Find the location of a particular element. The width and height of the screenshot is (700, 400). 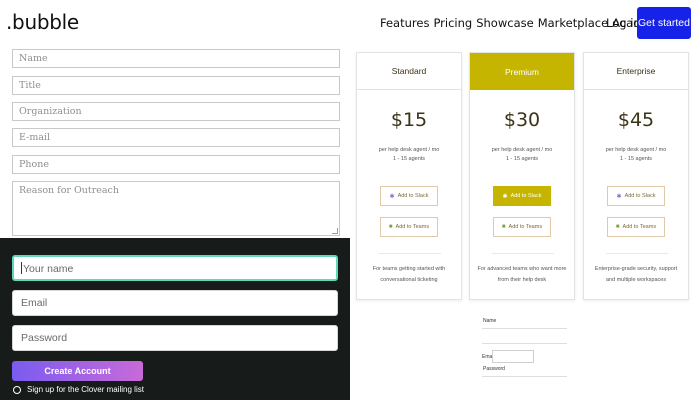

mini-password-label: Password is located at coordinates (494, 369).